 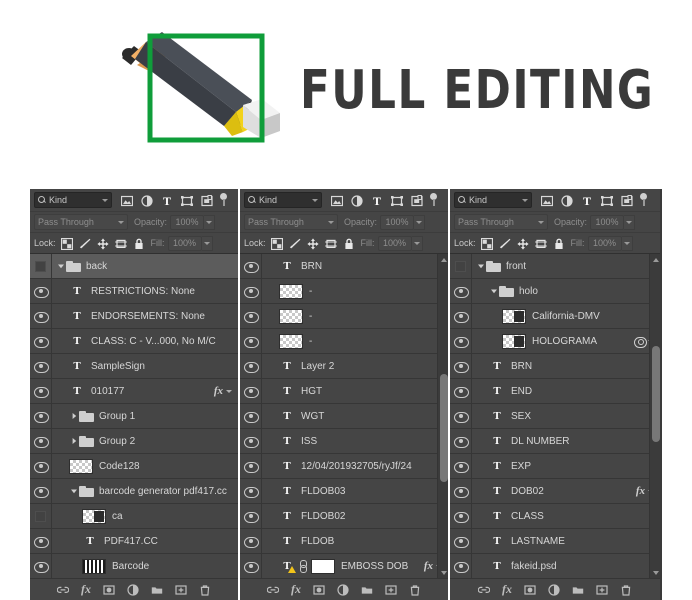 What do you see at coordinates (578, 590) in the screenshot?
I see `new-group-icon` at bounding box center [578, 590].